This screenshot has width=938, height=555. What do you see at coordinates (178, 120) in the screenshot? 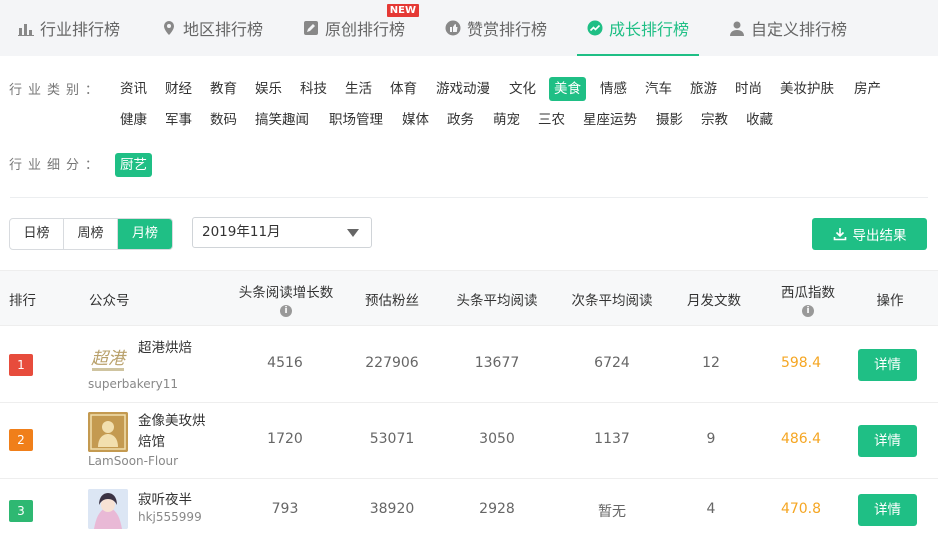
I see `category-chip: 军事` at bounding box center [178, 120].